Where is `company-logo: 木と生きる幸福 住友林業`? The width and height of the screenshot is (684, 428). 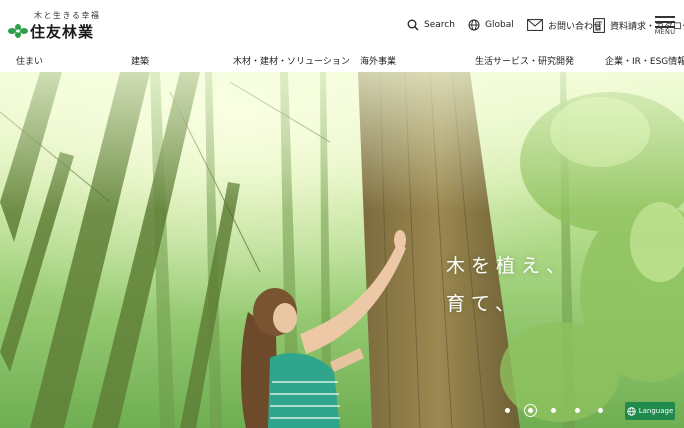 company-logo: 木と生きる幸福 住友林業 is located at coordinates (58, 26).